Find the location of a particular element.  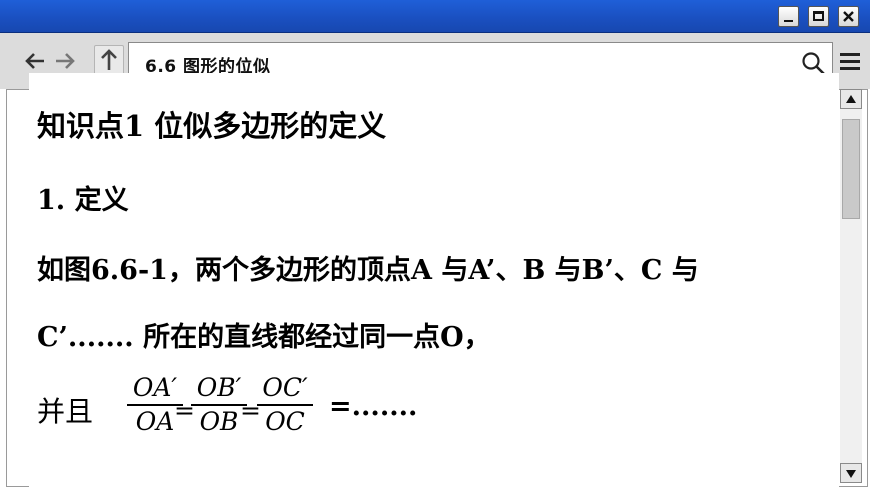

scroll-up-arrow-icon is located at coordinates (851, 99).